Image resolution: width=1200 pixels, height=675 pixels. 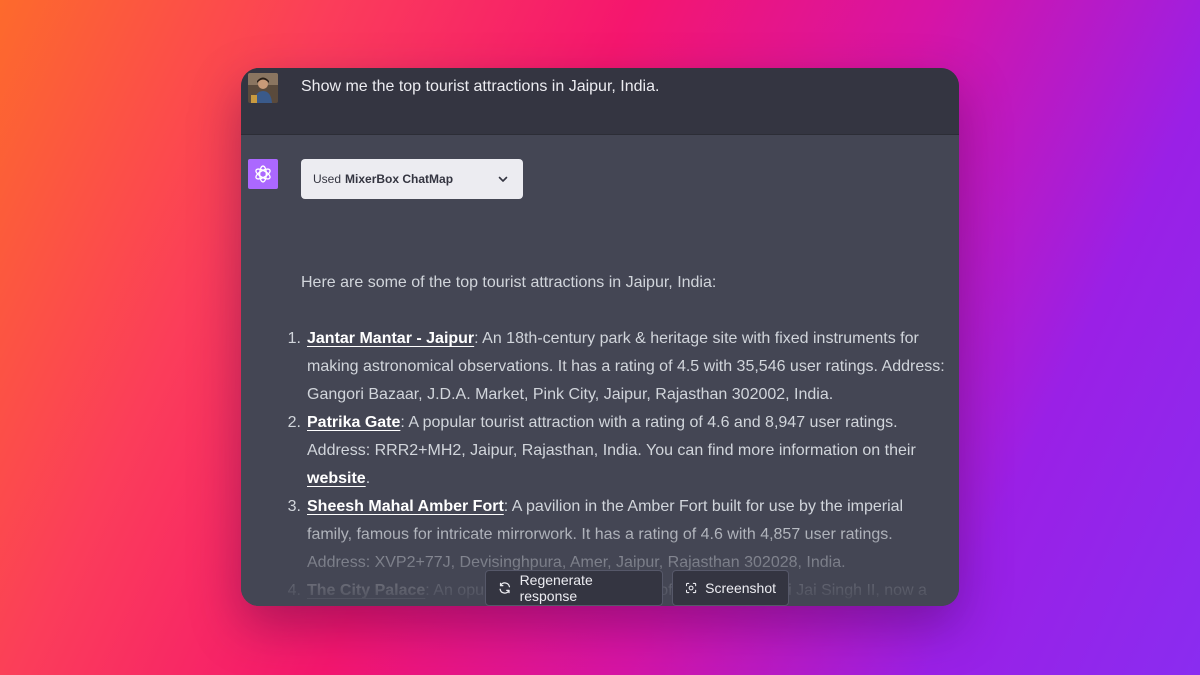 I want to click on attraction-link: Patrika Gate, so click(x=353, y=422).